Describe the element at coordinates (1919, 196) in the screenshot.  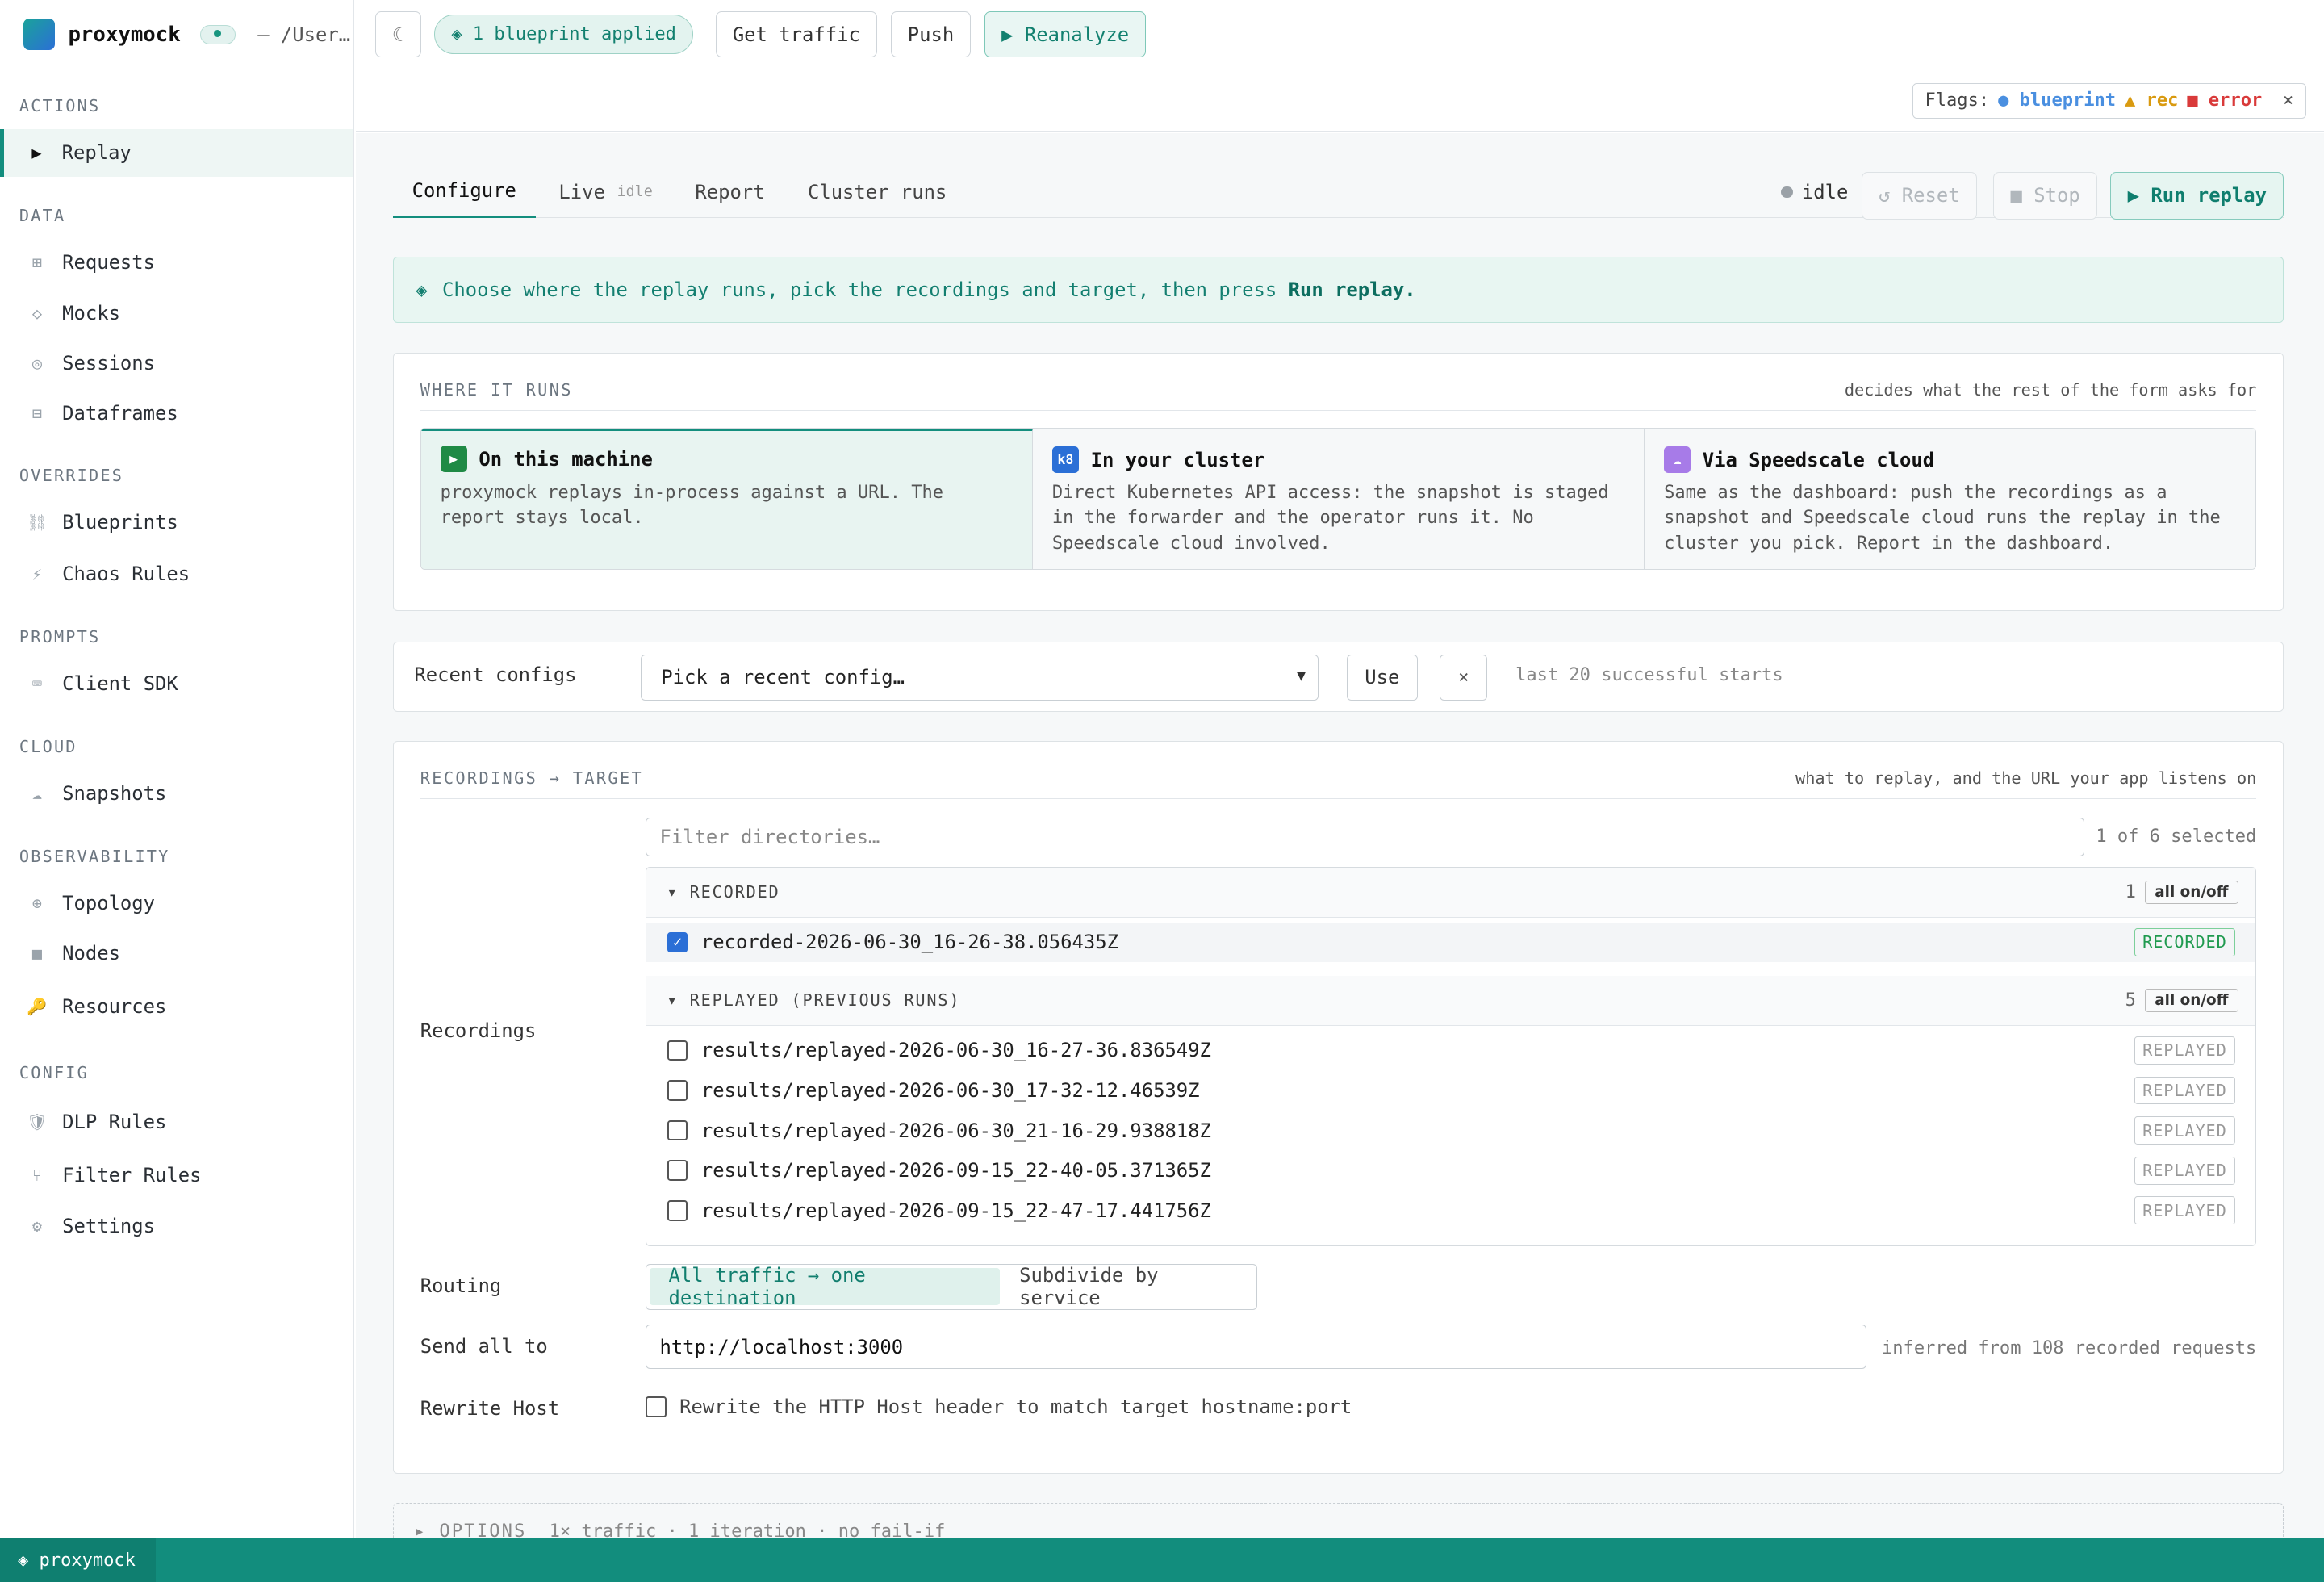
I see `reset-button: ↺ Reset` at that location.